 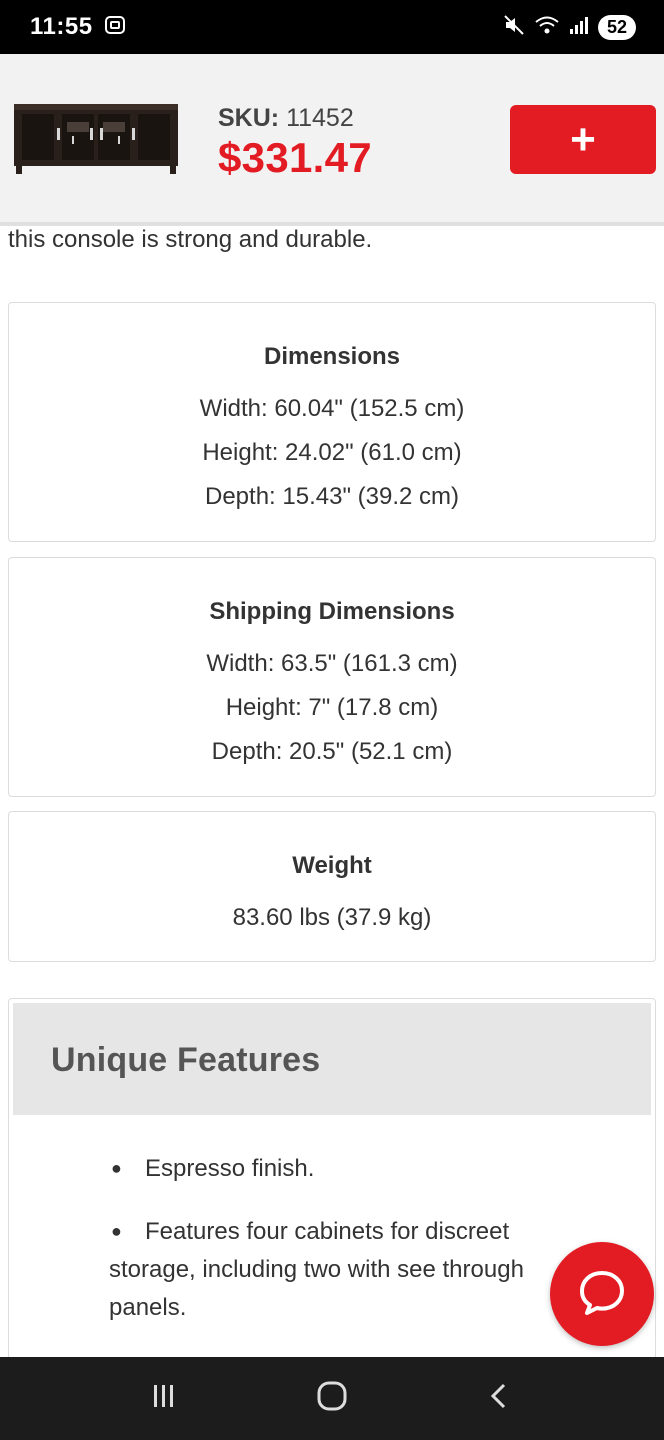 I want to click on sku-value: 11452, so click(x=320, y=118).